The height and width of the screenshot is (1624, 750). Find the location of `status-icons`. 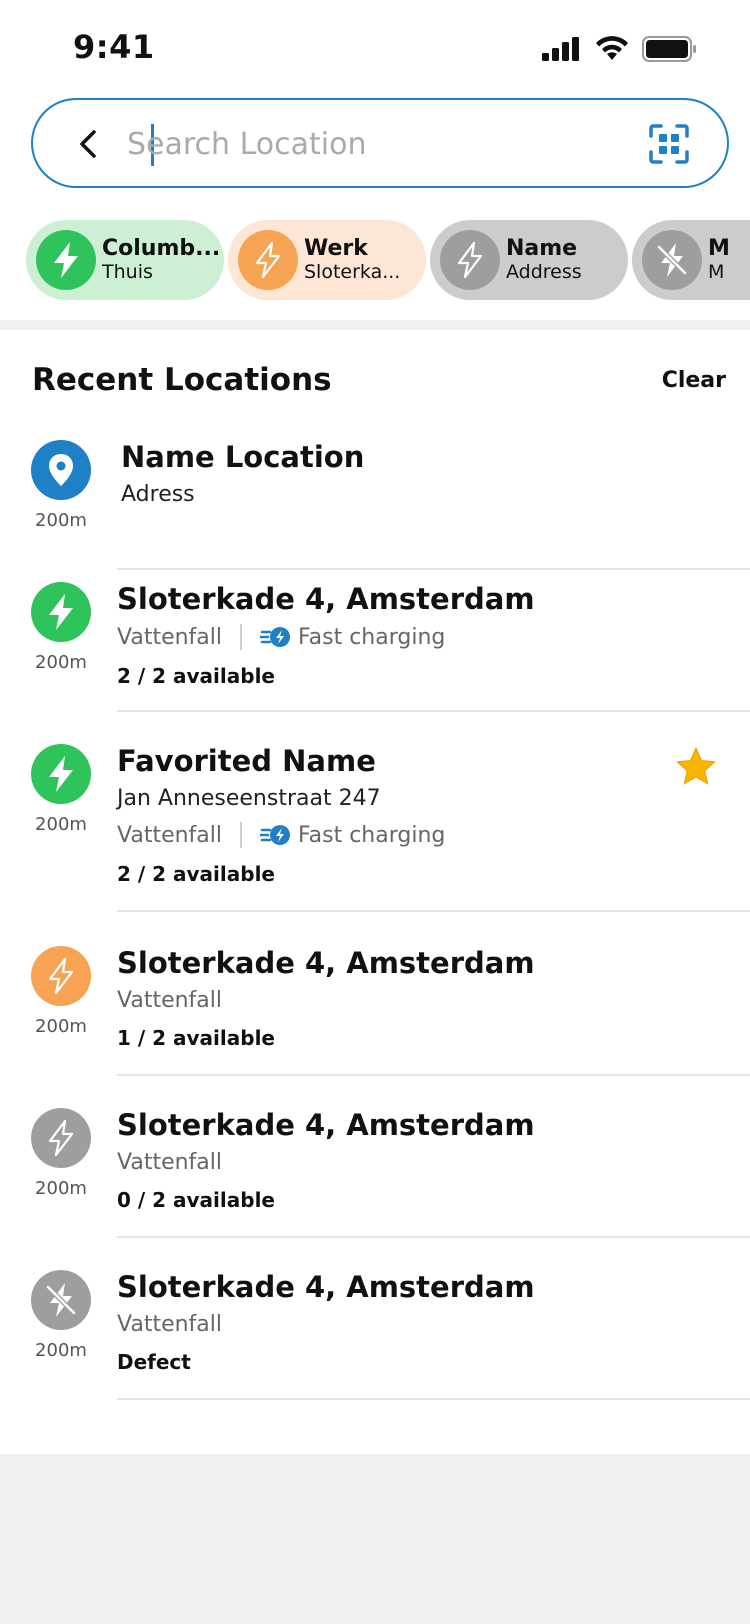

status-icons is located at coordinates (620, 49).